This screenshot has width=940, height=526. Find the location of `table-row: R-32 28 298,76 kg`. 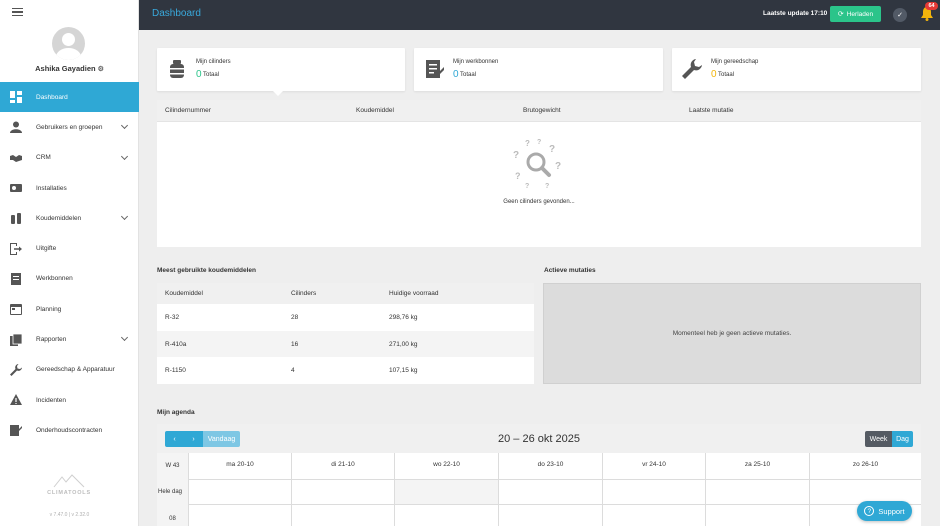

table-row: R-32 28 298,76 kg is located at coordinates (345, 317).